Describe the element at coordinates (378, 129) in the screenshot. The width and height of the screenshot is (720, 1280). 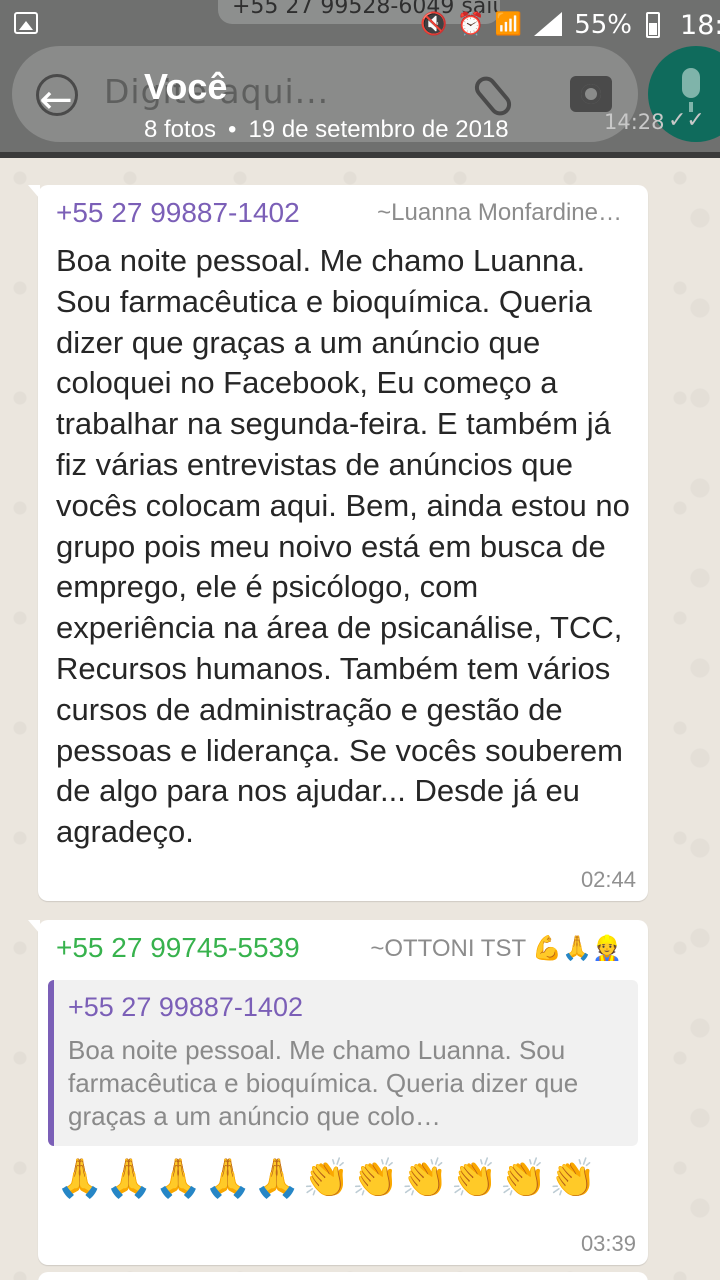
I see `photo-date: 19 de setembro de 2018` at that location.